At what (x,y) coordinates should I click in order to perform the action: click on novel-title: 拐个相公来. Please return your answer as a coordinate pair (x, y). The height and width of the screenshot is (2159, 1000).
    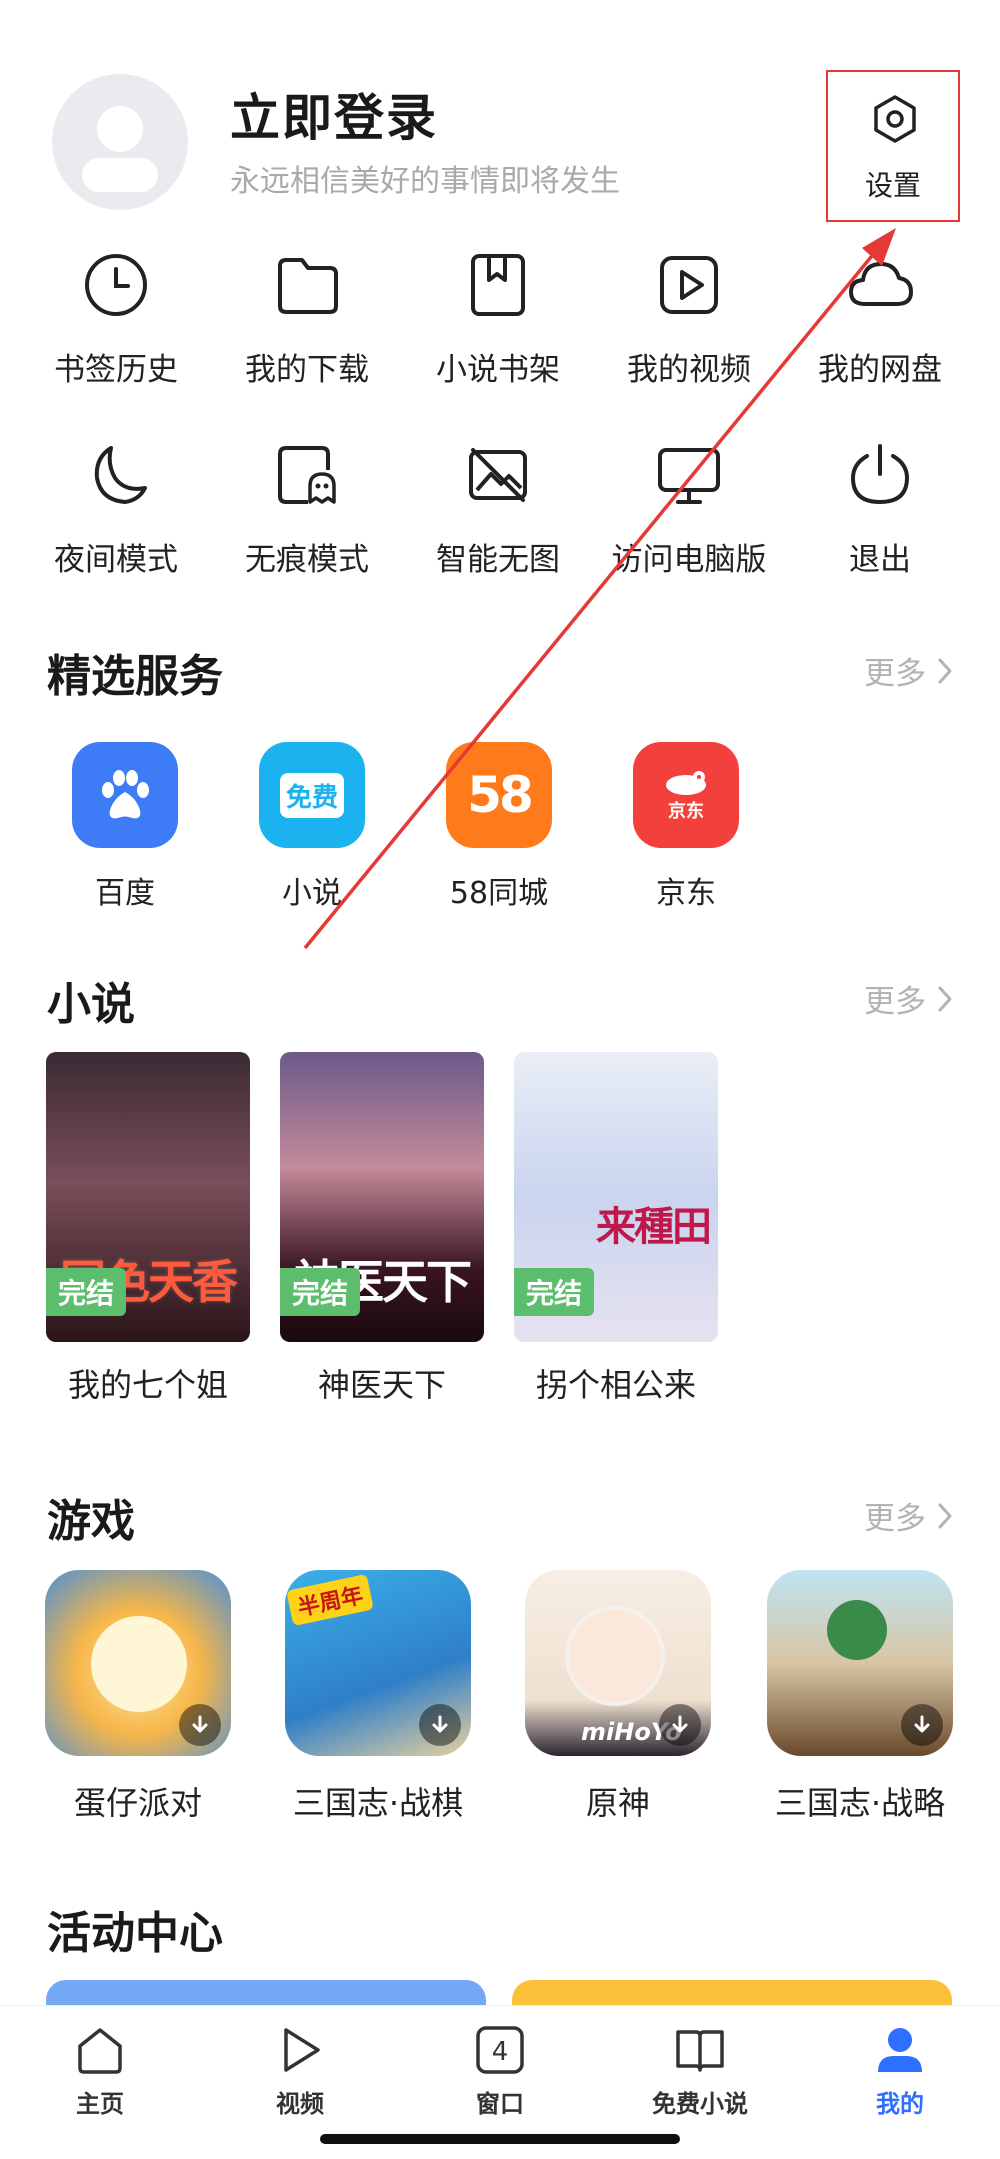
    Looking at the image, I should click on (615, 1385).